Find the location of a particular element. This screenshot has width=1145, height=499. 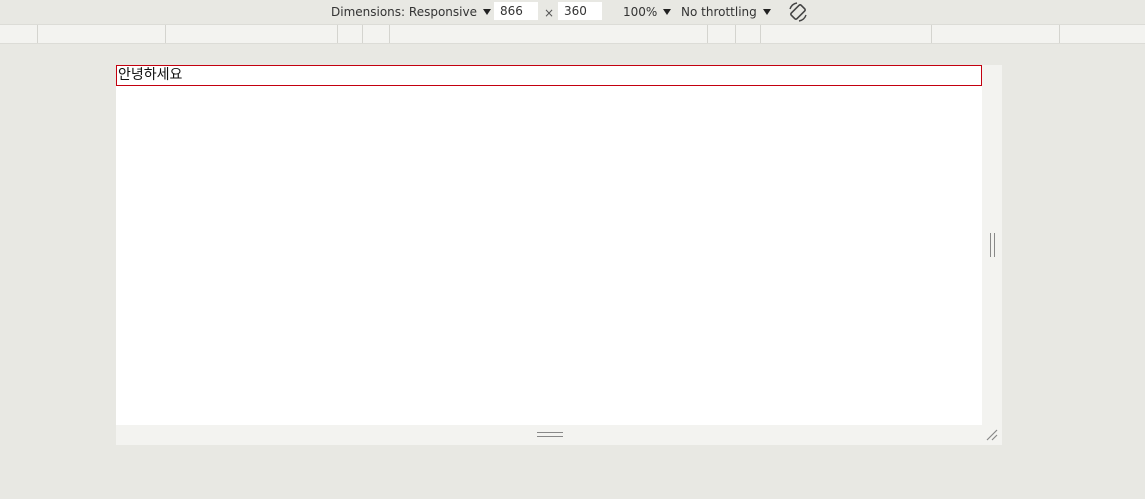

rotate-button is located at coordinates (798, 12).